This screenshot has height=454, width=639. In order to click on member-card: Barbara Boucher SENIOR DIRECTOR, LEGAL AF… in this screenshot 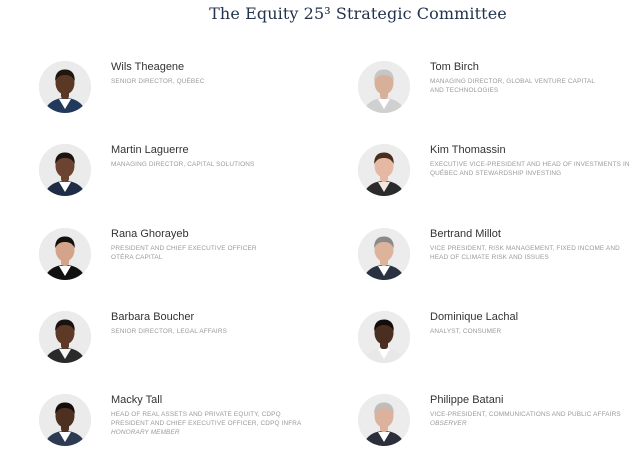, I will do `click(189, 346)`.